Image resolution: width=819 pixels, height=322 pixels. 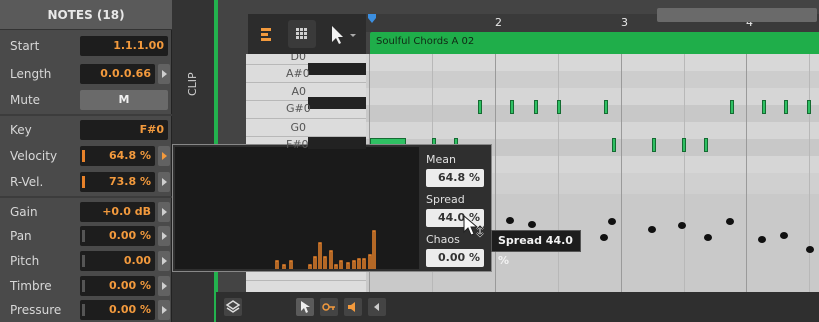 What do you see at coordinates (124, 100) in the screenshot?
I see `mute-button: M` at bounding box center [124, 100].